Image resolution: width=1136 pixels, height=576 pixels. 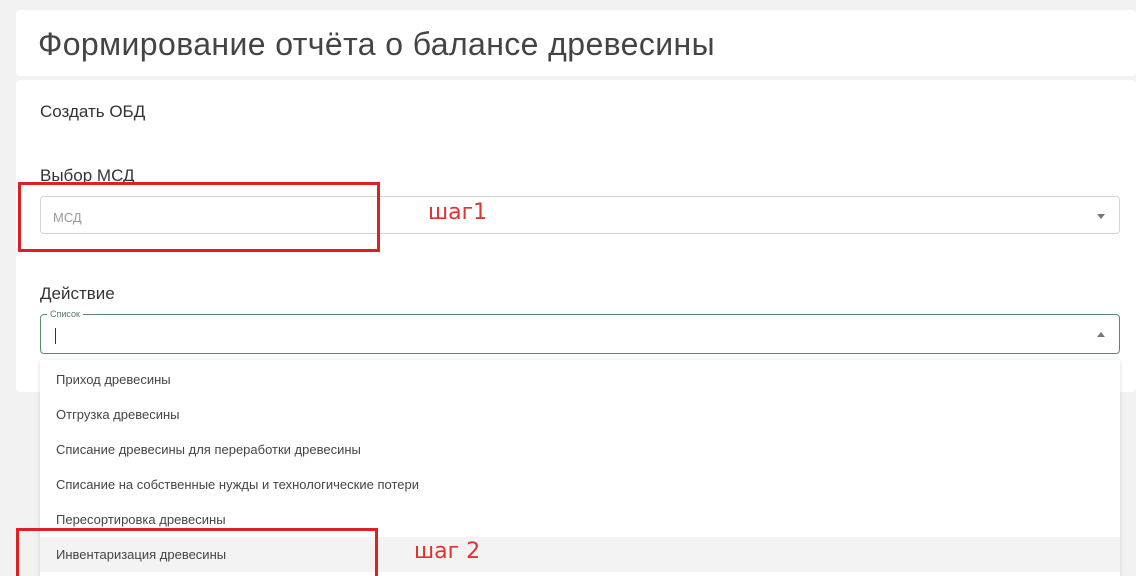 What do you see at coordinates (77, 293) in the screenshot?
I see `action-label: Действие` at bounding box center [77, 293].